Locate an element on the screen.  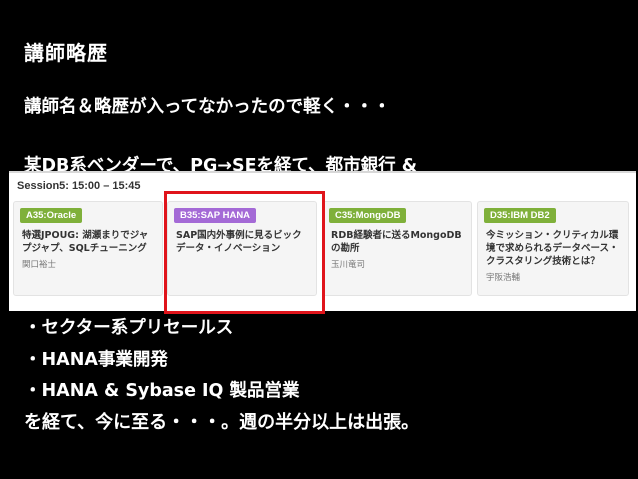
career-line-3: ・HANA事業開発 is located at coordinates (96, 360).